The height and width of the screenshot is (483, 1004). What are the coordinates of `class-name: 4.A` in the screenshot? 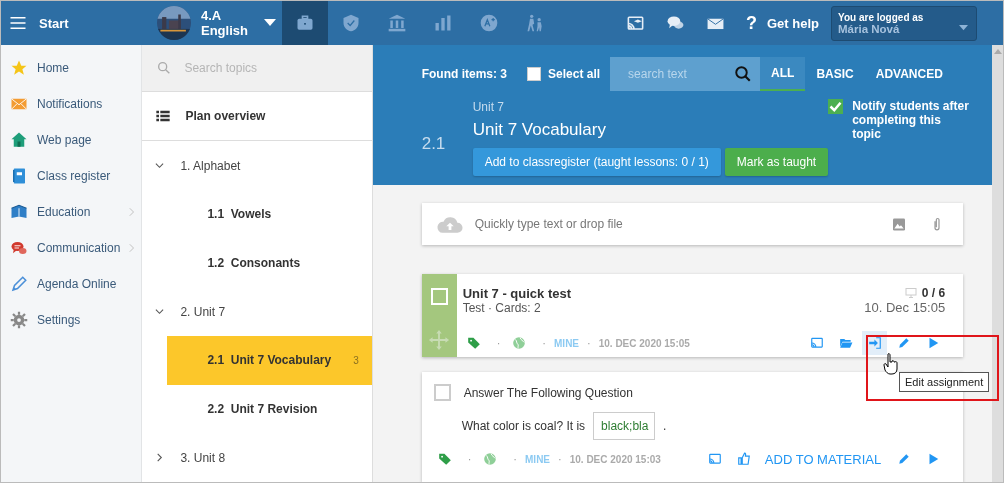 It's located at (212, 15).